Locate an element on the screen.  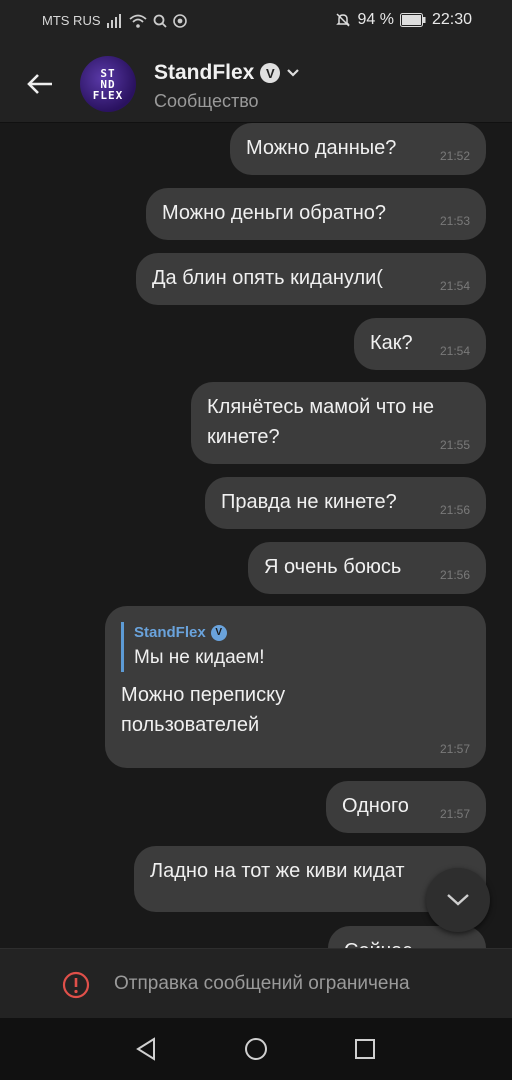
chat-title: StandFlex V is located at coordinates (227, 73).